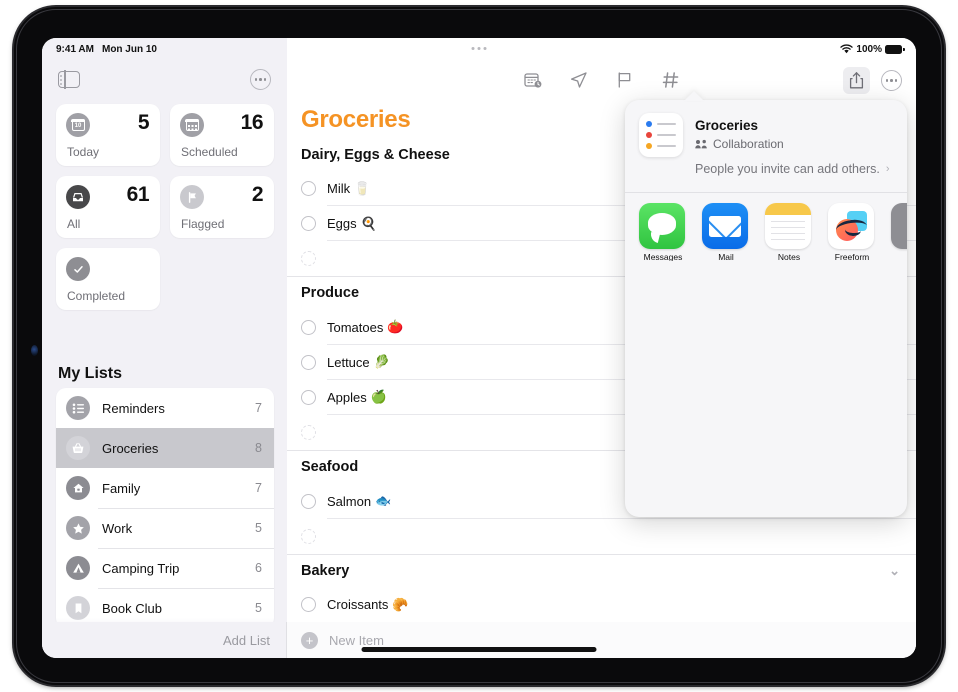 This screenshot has width=958, height=692. Describe the element at coordinates (164, 640) in the screenshot. I see `add-list-button: Add List` at that location.